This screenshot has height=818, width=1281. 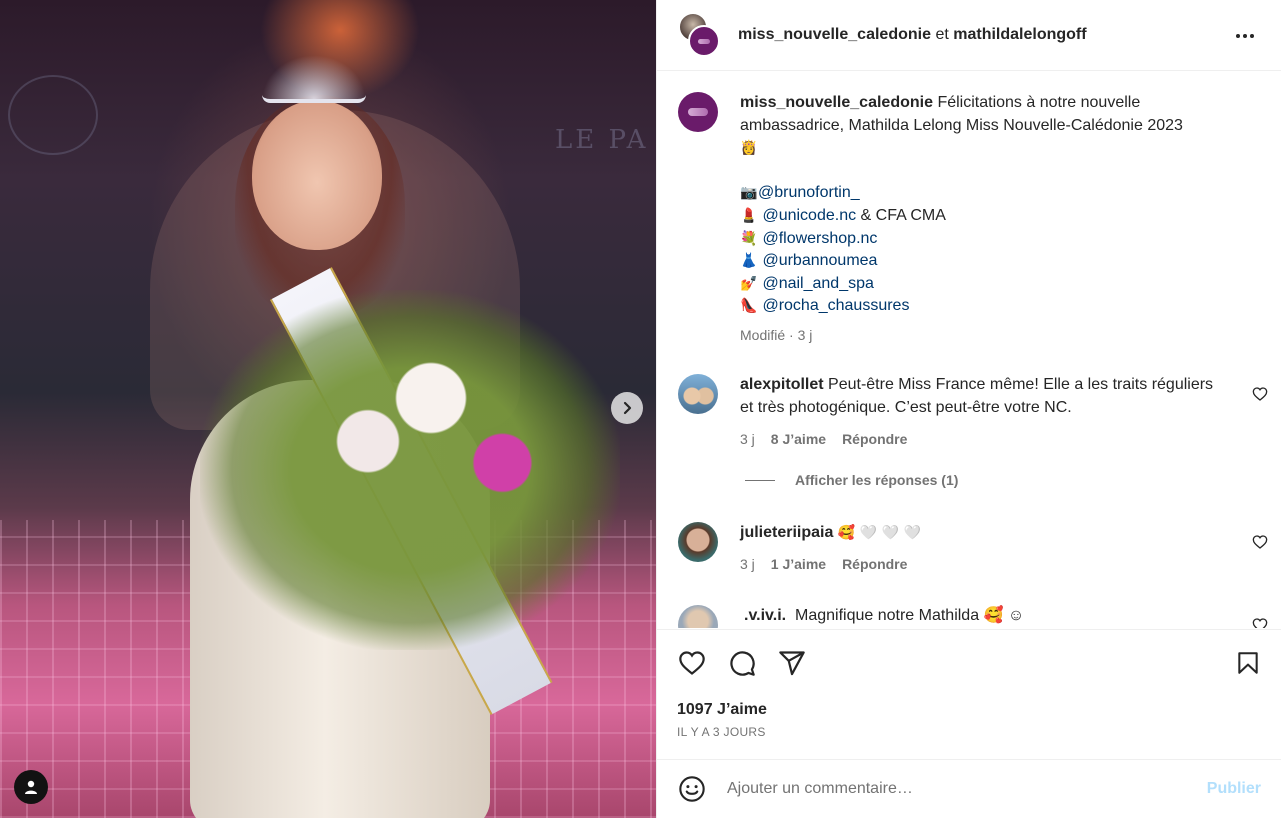 What do you see at coordinates (410, 470) in the screenshot?
I see `bouquet` at bounding box center [410, 470].